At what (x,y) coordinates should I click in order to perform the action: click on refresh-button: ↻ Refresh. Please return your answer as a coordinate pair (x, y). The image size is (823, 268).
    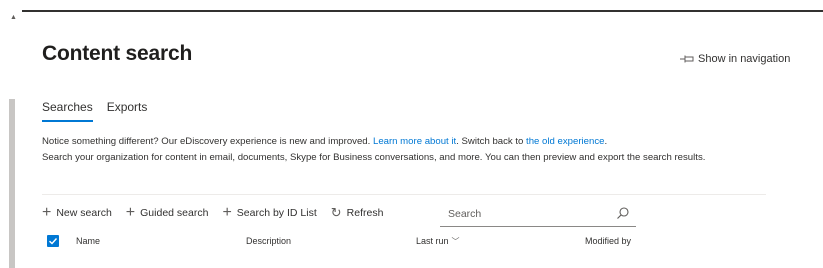
    Looking at the image, I should click on (357, 213).